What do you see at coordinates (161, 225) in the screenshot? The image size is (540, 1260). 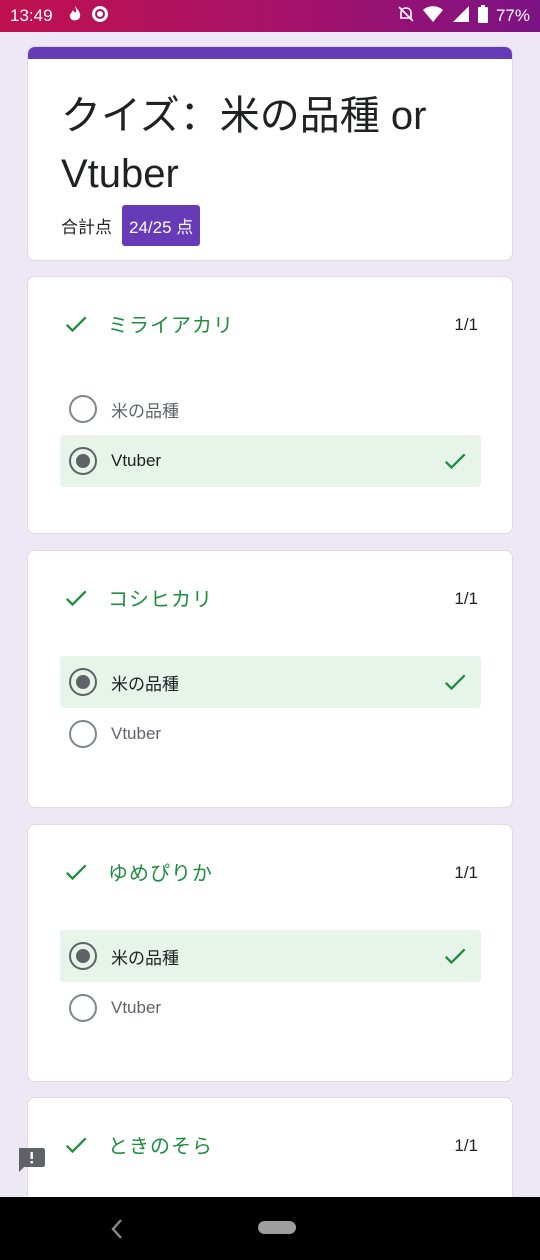 I see `score-badge: 24/25 点` at bounding box center [161, 225].